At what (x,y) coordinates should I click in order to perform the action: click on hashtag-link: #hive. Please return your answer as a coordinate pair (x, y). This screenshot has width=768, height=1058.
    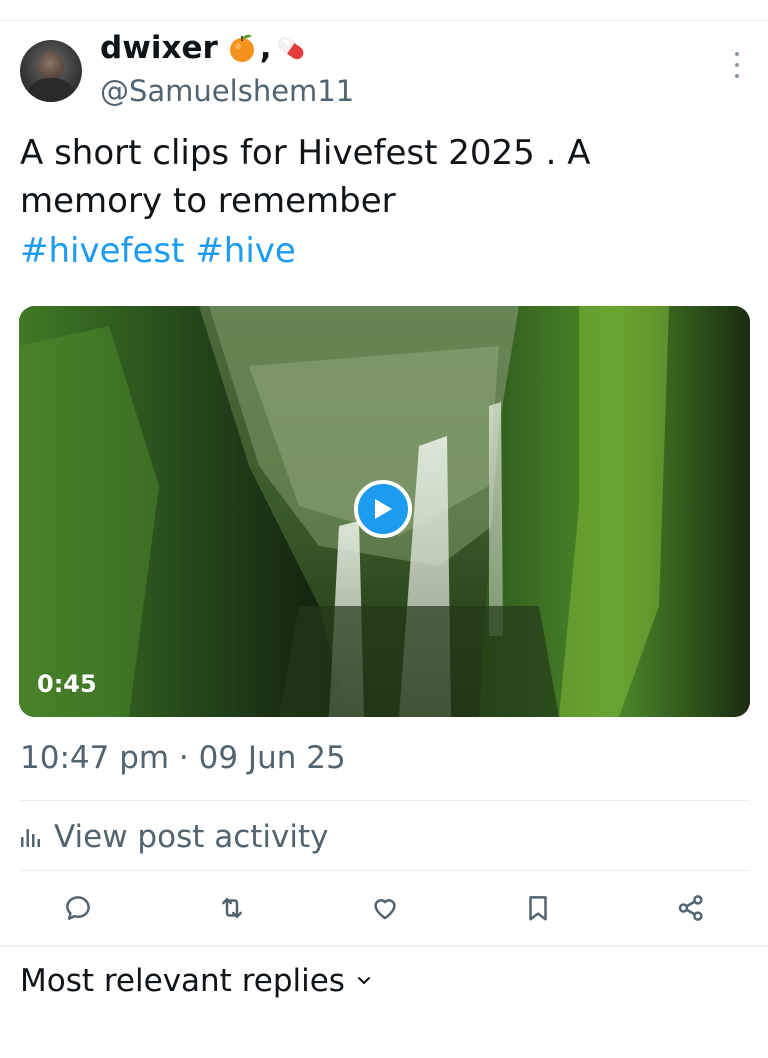
    Looking at the image, I should click on (245, 251).